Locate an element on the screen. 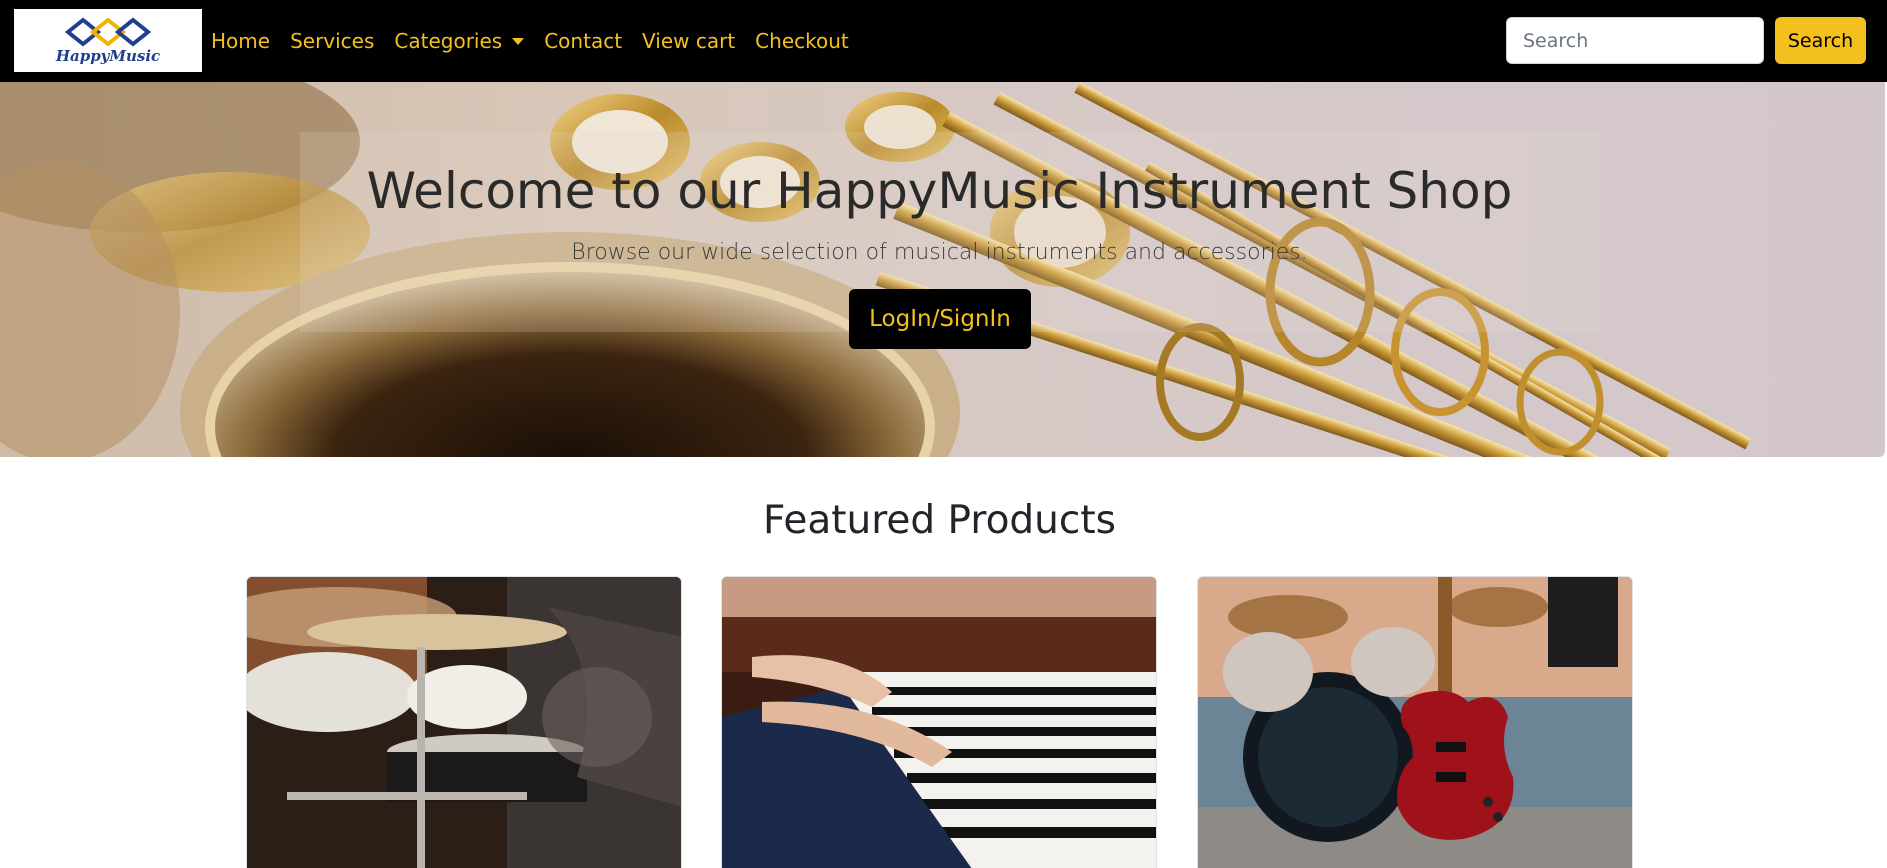 This screenshot has width=1887, height=868. product-card-piano is located at coordinates (939, 722).